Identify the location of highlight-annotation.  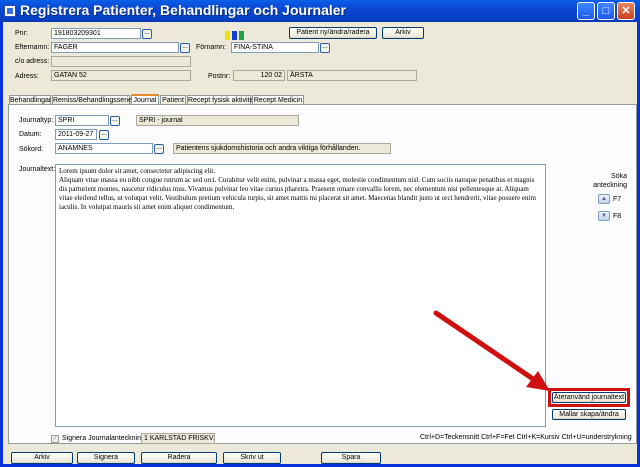
(589, 397).